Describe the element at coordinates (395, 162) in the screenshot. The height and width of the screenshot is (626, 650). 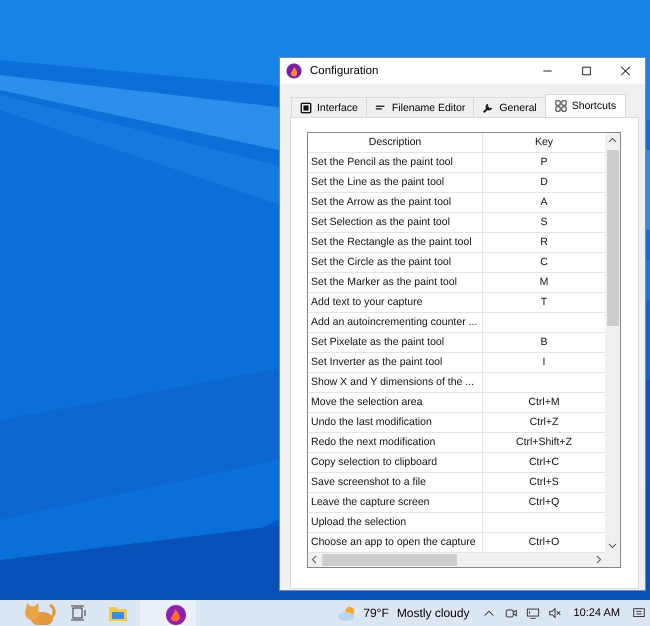
I see `table-cell: Set the Pencil as the paint tool` at that location.